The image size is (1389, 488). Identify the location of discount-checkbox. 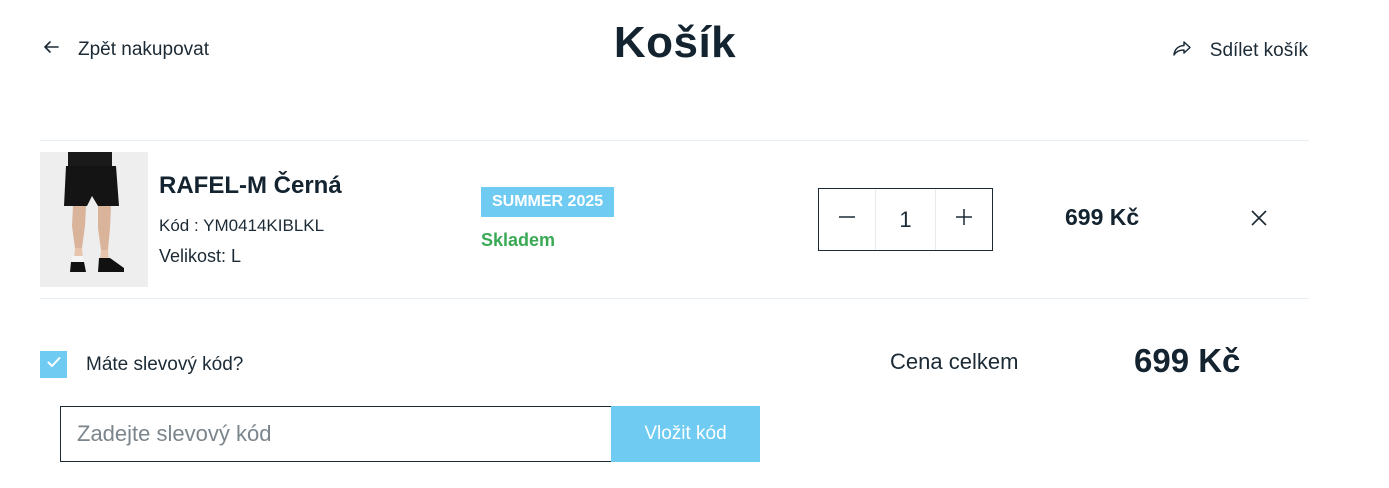
(53, 364).